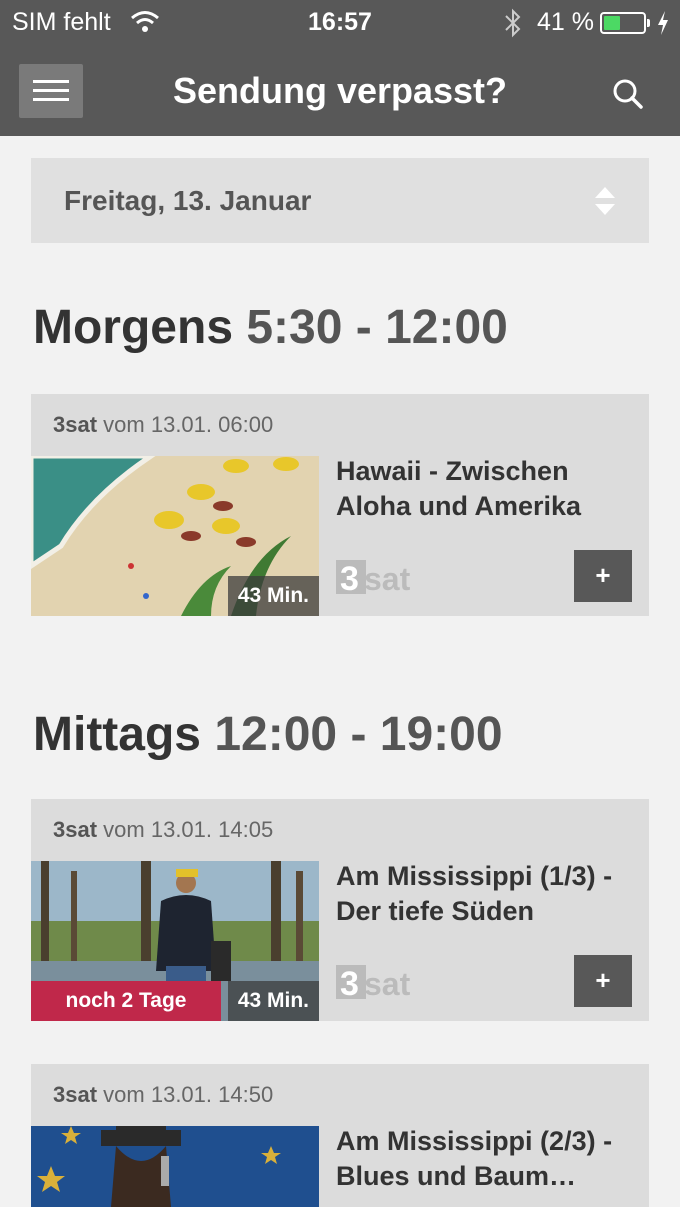 The image size is (680, 1207). What do you see at coordinates (188, 1094) in the screenshot?
I see `broadcast-date: vom 13.01. 14:50` at bounding box center [188, 1094].